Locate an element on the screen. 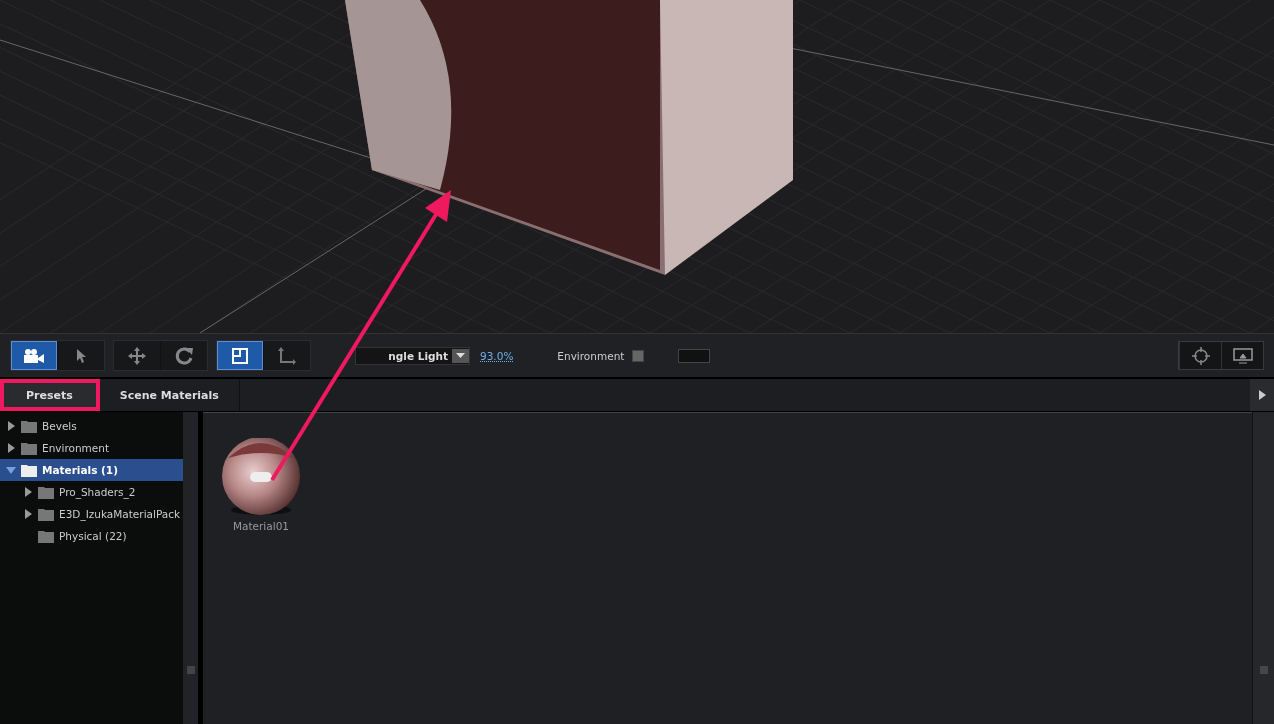 This screenshot has height=724, width=1274. camera-tool-button is located at coordinates (34, 355).